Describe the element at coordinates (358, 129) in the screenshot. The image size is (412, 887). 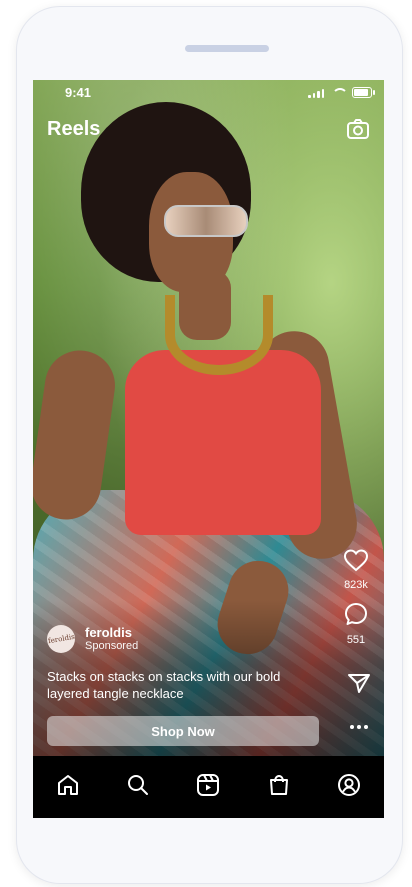
I see `camera-icon` at that location.